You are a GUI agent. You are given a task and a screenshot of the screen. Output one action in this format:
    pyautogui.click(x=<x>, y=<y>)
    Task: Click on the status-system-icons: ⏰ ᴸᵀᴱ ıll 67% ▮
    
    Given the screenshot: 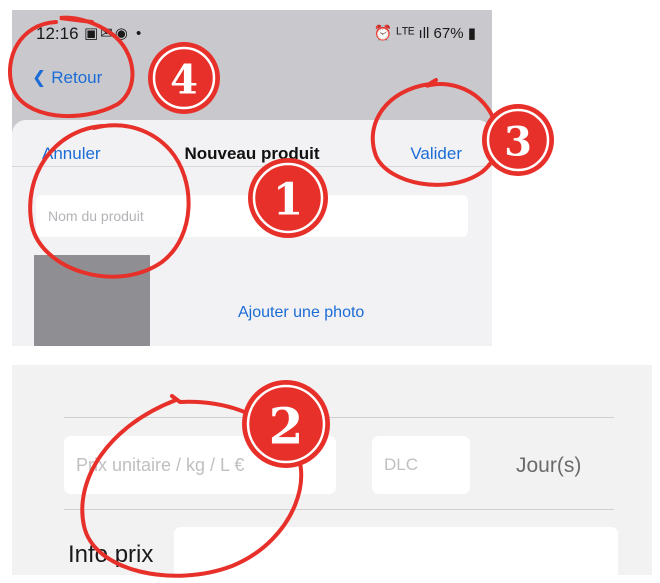 What is the action you would take?
    pyautogui.click(x=424, y=33)
    